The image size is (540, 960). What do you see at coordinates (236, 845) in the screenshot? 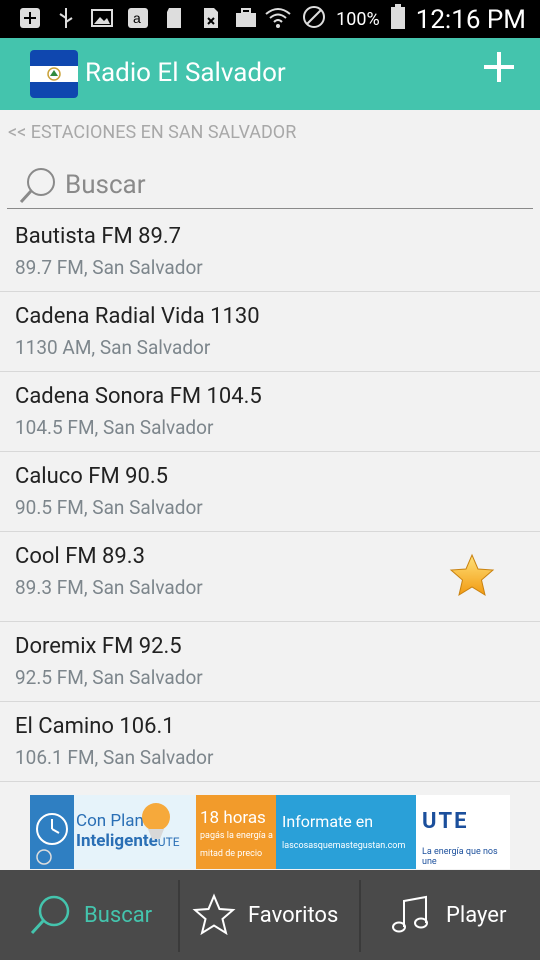
I see `ad-hours-sub: pagás la energía a mitad de precio` at bounding box center [236, 845].